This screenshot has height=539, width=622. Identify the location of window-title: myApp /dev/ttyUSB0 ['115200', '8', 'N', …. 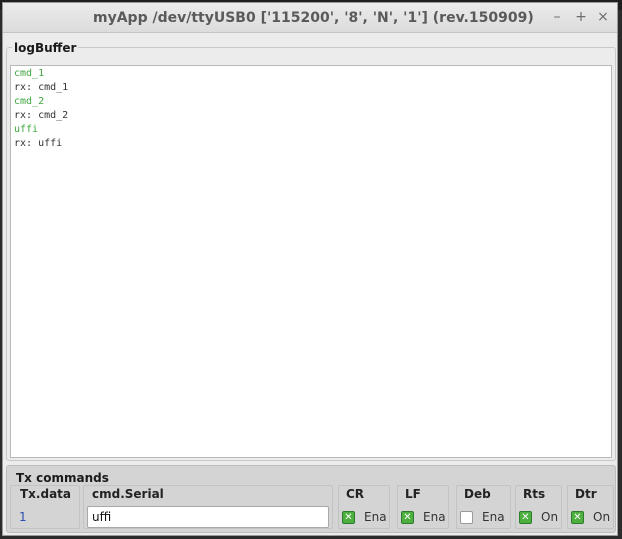
(313, 18).